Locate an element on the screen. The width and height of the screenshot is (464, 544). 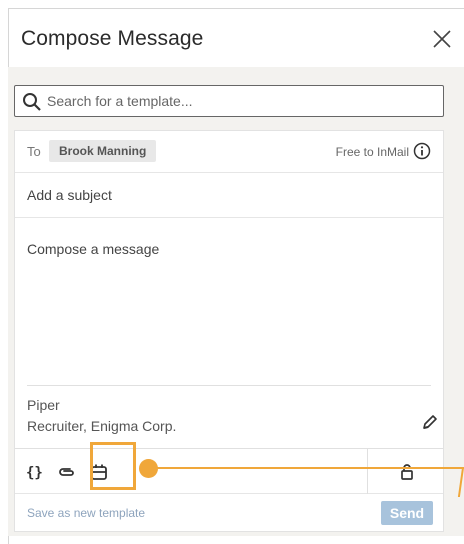
message-toolbar: {} is located at coordinates (229, 471).